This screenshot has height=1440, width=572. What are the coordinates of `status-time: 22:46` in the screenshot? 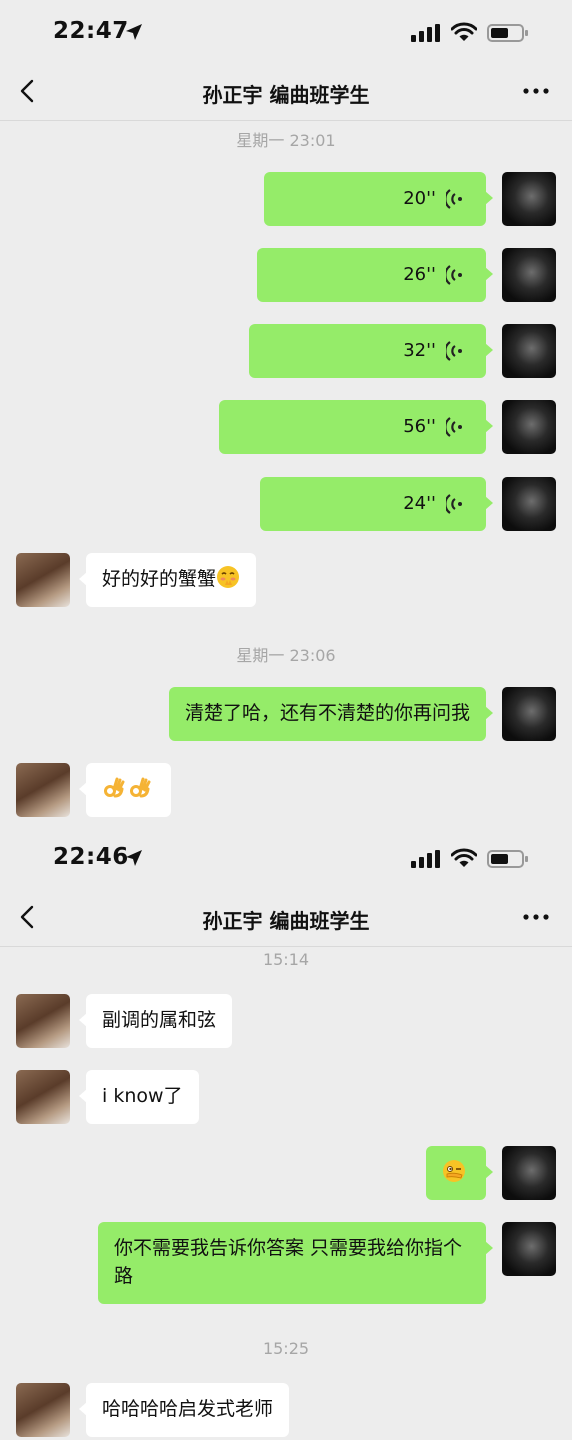 It's located at (91, 857).